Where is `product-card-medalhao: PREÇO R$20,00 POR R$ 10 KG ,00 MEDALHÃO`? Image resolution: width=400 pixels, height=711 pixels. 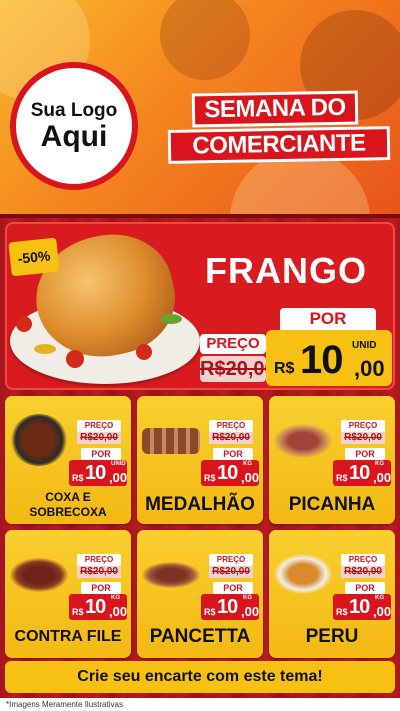 product-card-medalhao: PREÇO R$20,00 POR R$ 10 KG ,00 MEDALHÃO is located at coordinates (200, 460).